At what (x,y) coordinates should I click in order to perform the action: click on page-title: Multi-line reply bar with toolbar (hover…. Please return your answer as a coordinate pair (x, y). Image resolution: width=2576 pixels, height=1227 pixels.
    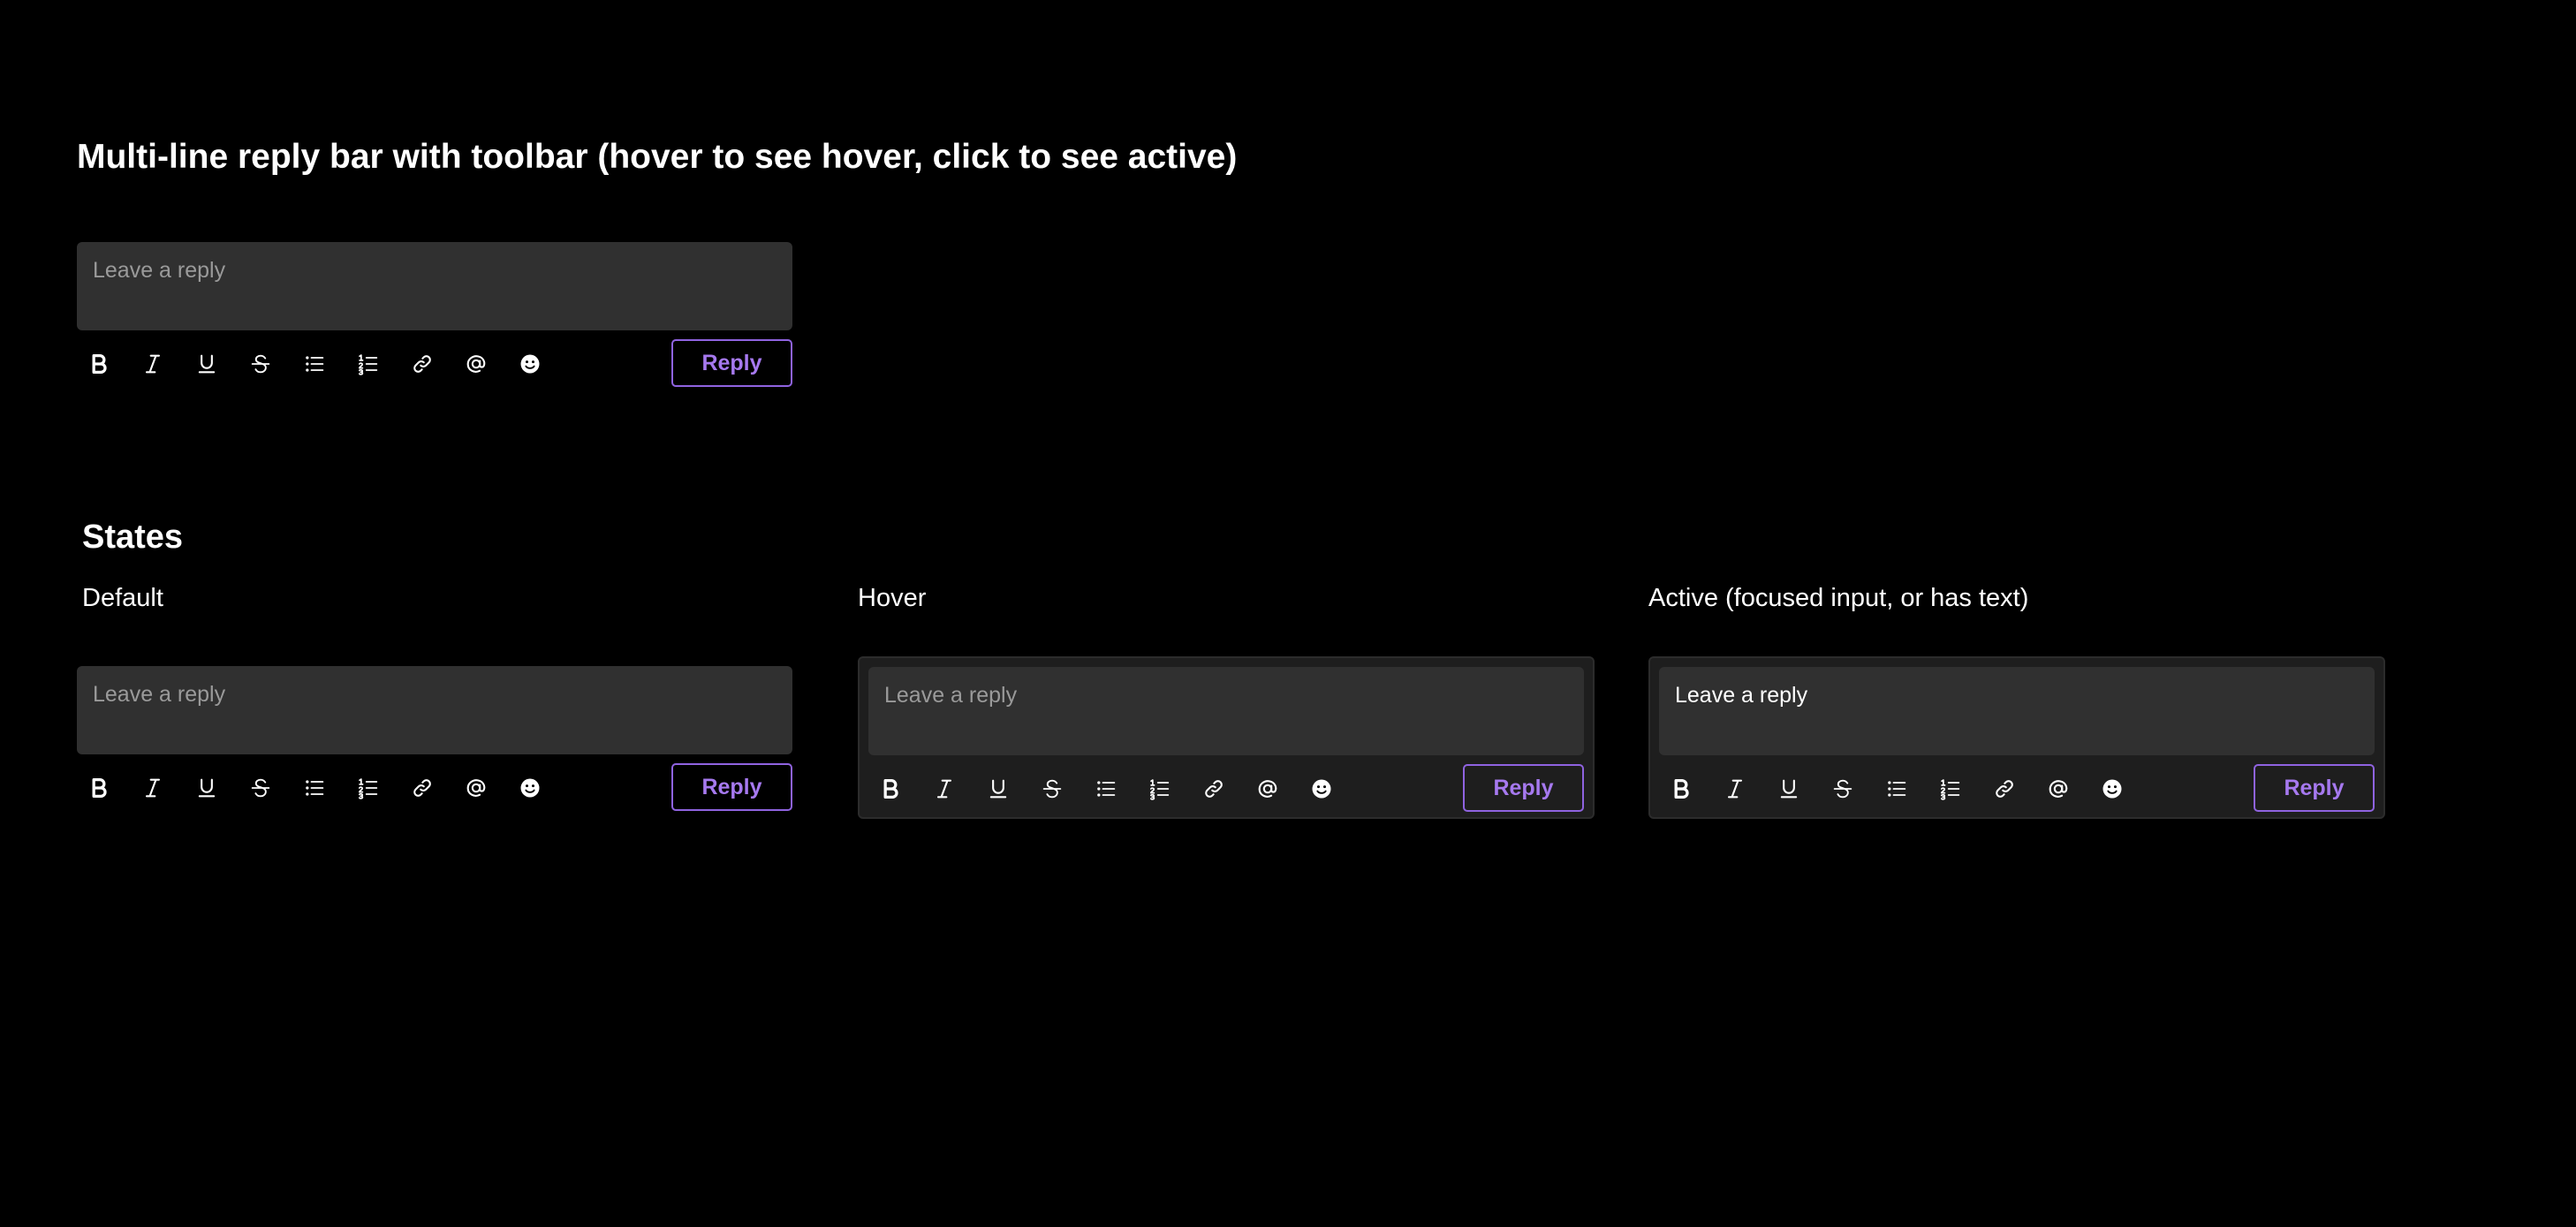
    Looking at the image, I should click on (657, 157).